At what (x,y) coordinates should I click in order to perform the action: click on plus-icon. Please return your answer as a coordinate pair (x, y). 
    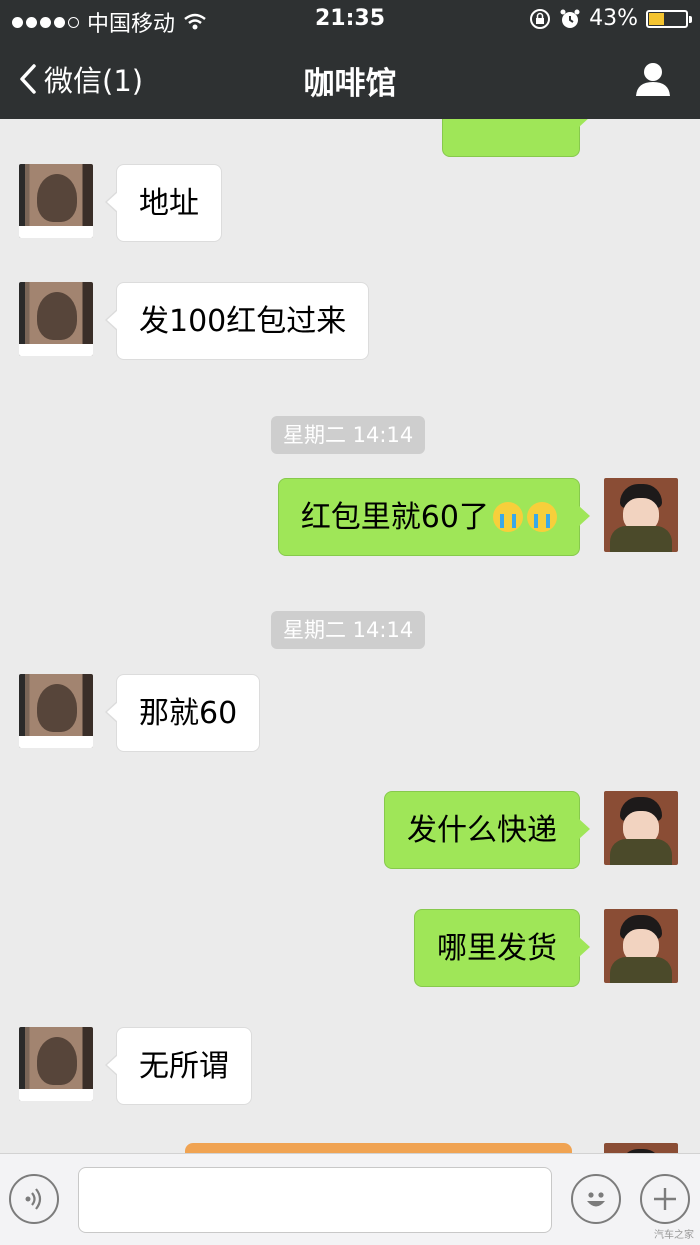
    Looking at the image, I should click on (665, 1199).